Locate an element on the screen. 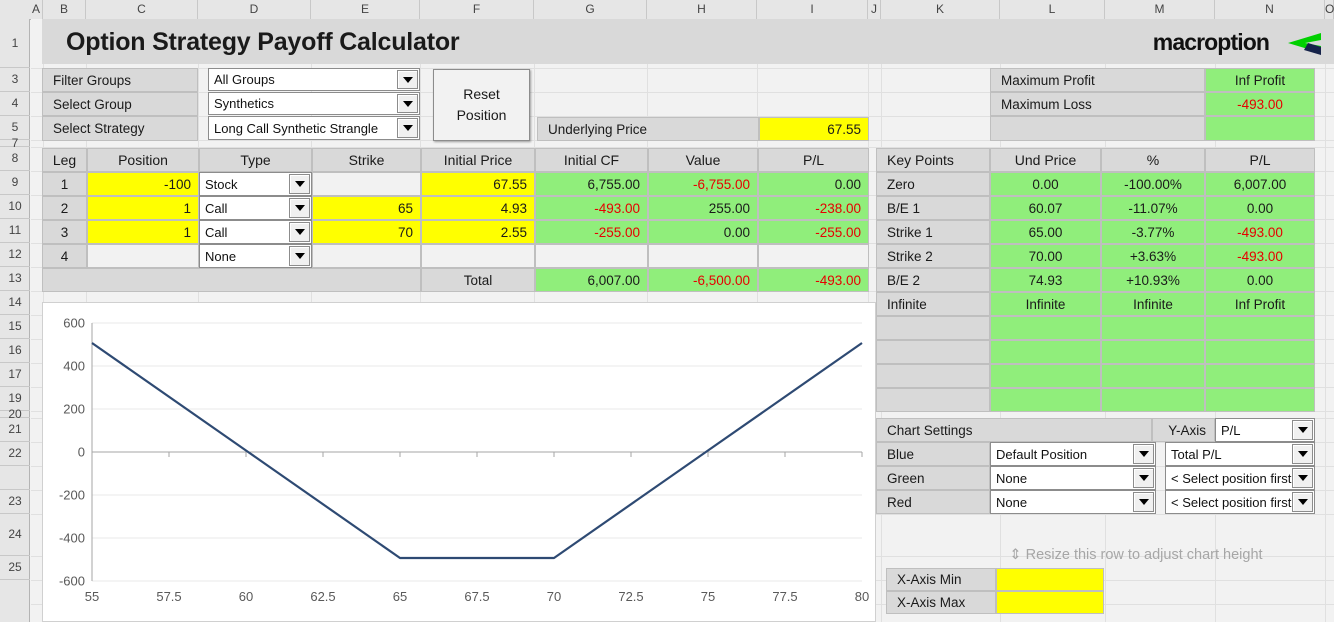 Image resolution: width=1334 pixels, height=622 pixels. row-header-24: 24 is located at coordinates (15, 535).